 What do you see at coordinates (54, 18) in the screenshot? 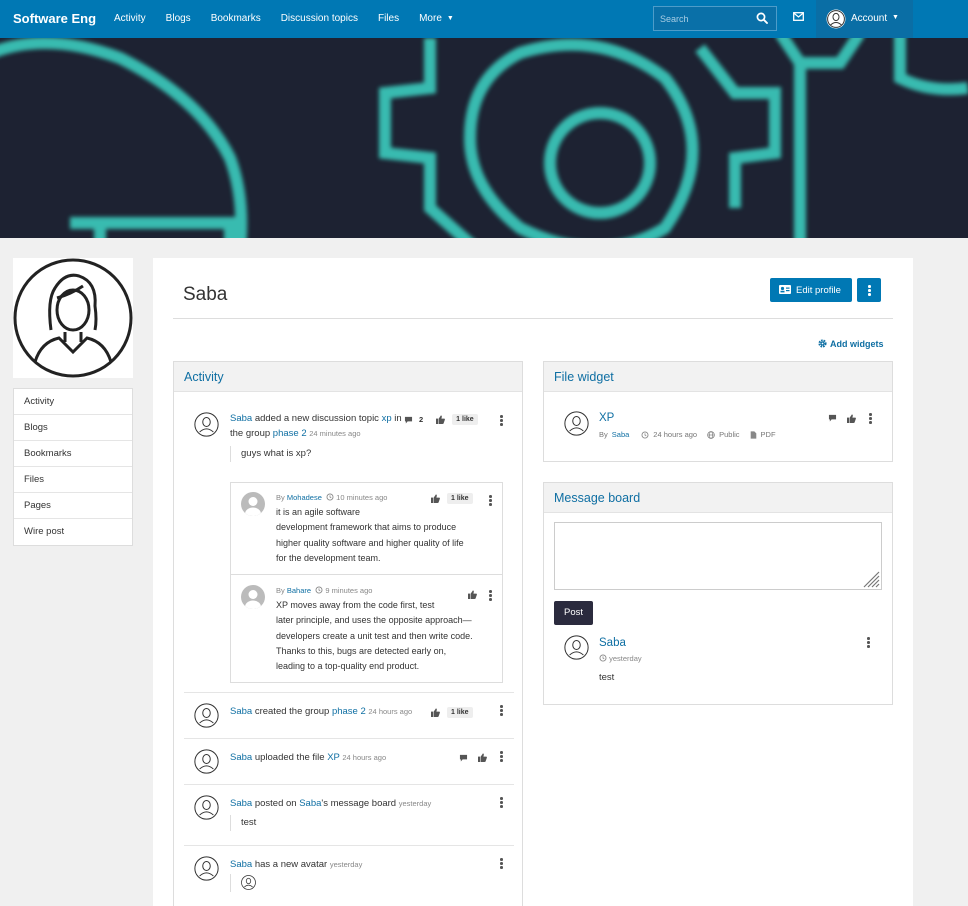
I see `site-brand: Software Eng` at bounding box center [54, 18].